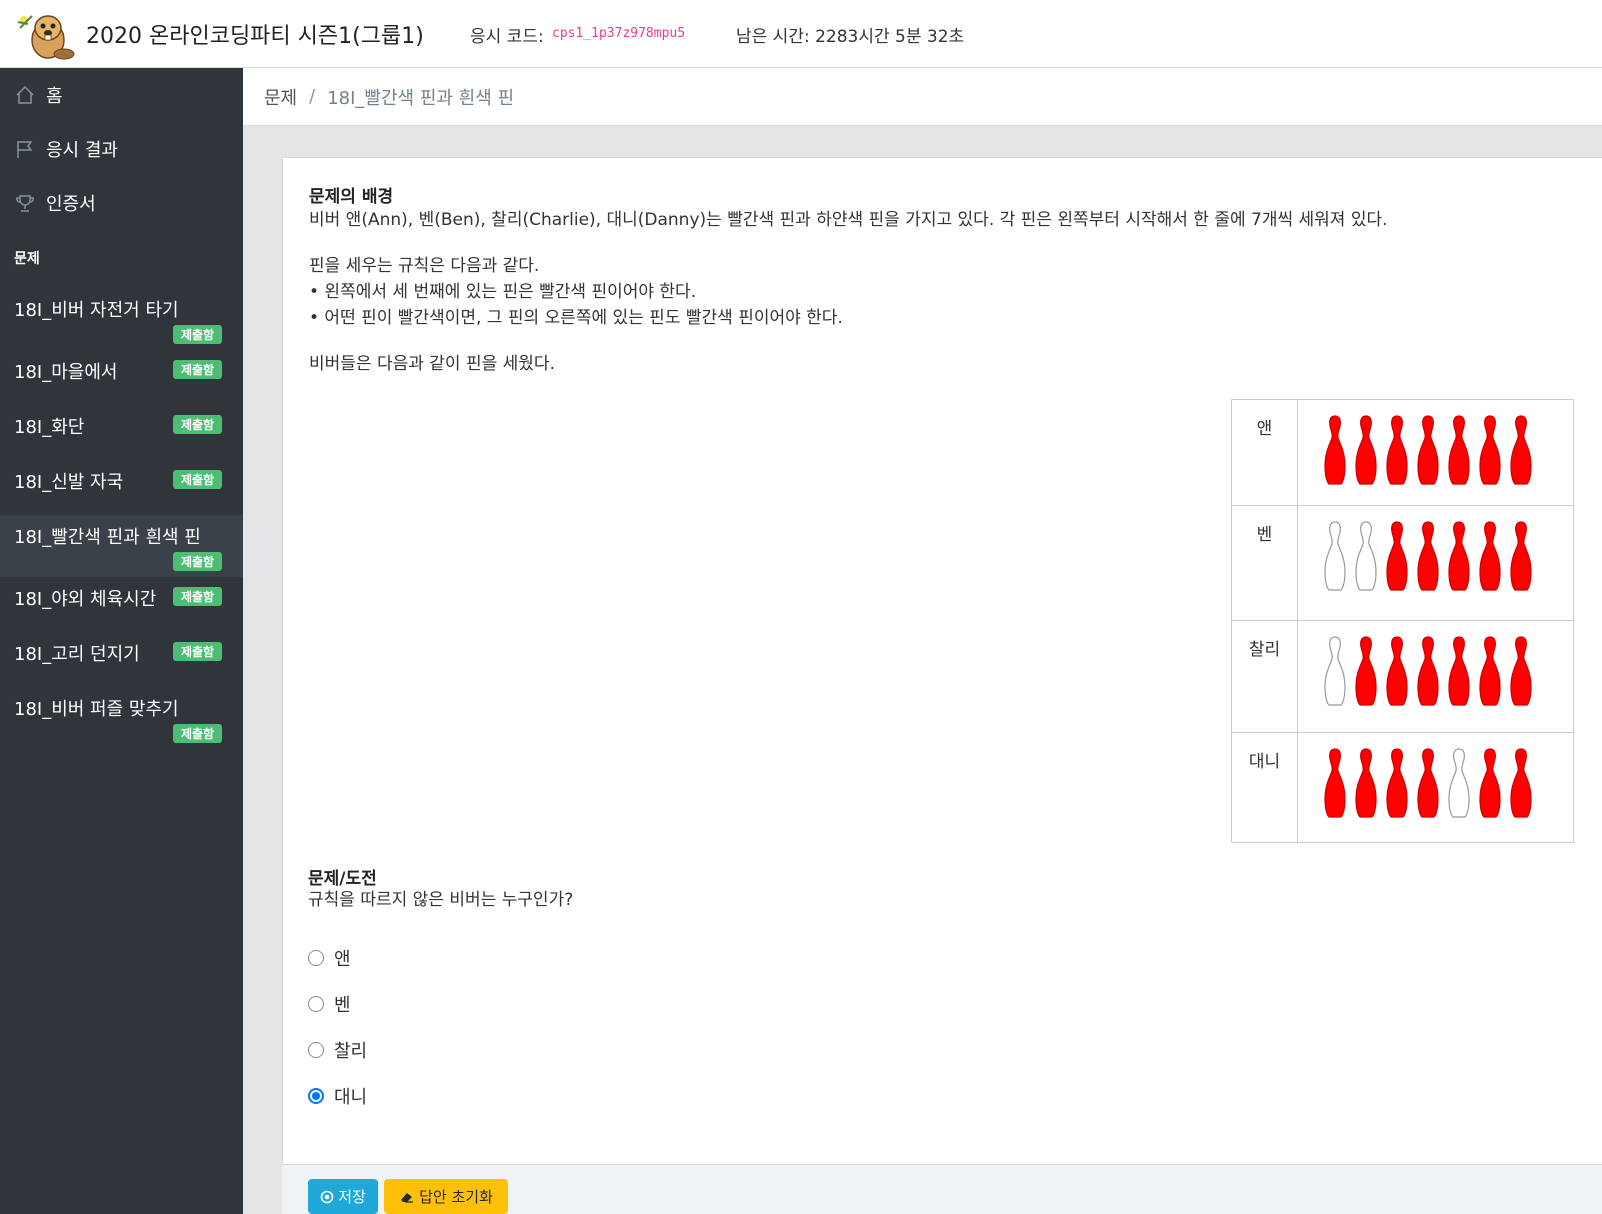 Image resolution: width=1602 pixels, height=1214 pixels. What do you see at coordinates (121, 432) in the screenshot?
I see `sidebar-task-3: 18I_화단 제출함` at bounding box center [121, 432].